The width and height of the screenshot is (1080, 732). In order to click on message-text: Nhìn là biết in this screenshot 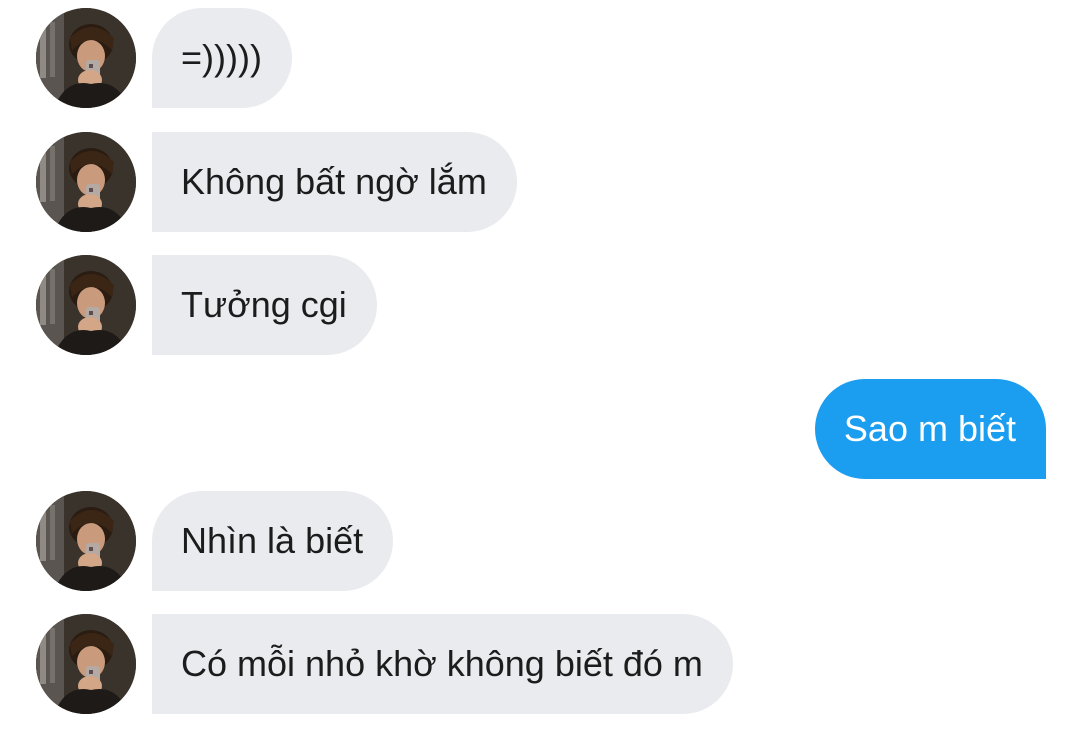, I will do `click(272, 540)`.